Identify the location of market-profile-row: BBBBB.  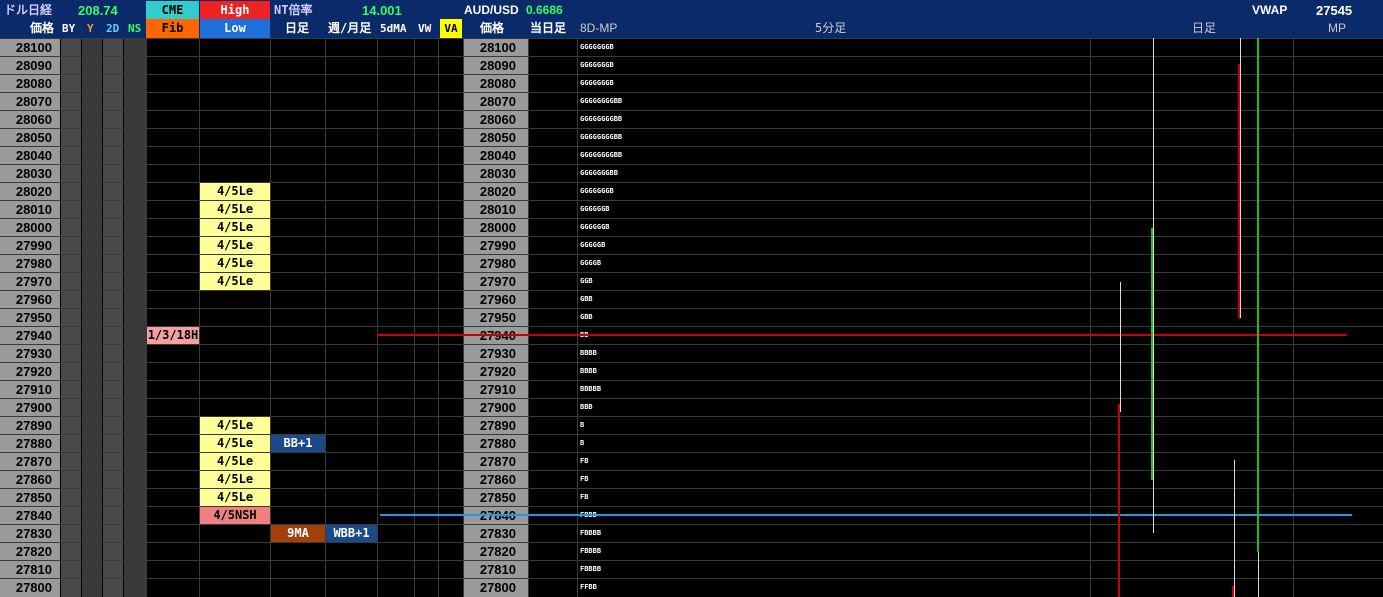
(591, 389).